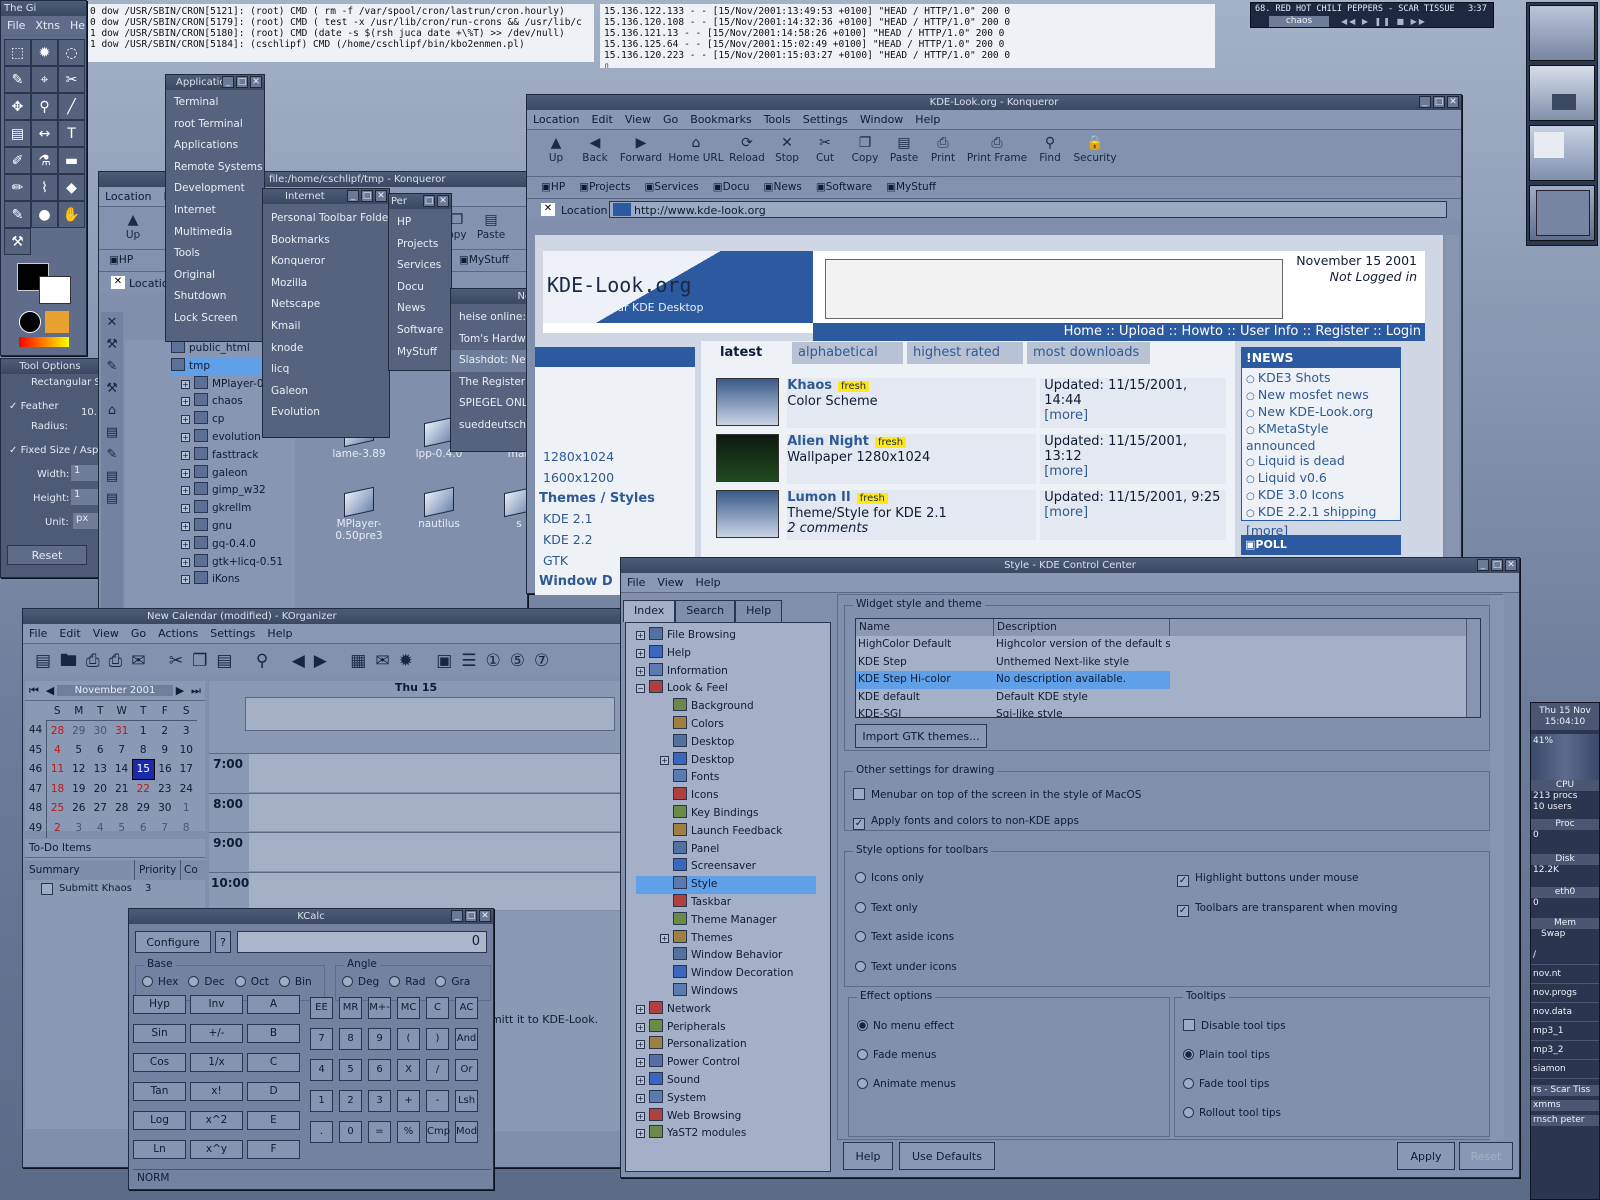 Image resolution: width=1600 pixels, height=1200 pixels. Describe the element at coordinates (216, 1149) in the screenshot. I see `calc-function-key: x^y` at that location.